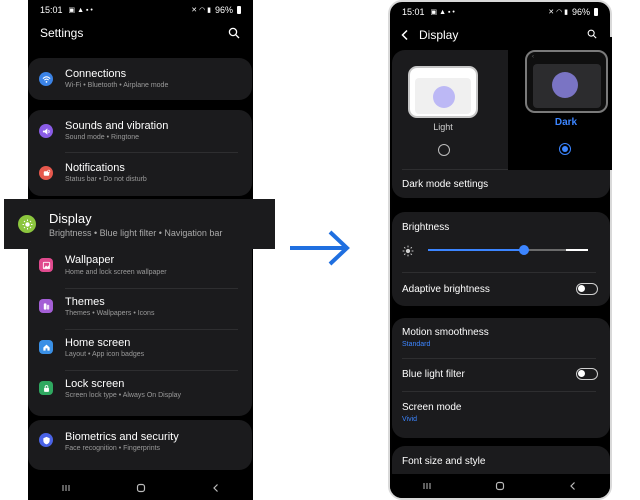 The height and width of the screenshot is (500, 640). What do you see at coordinates (46, 440) in the screenshot?
I see `shield-icon` at bounding box center [46, 440].